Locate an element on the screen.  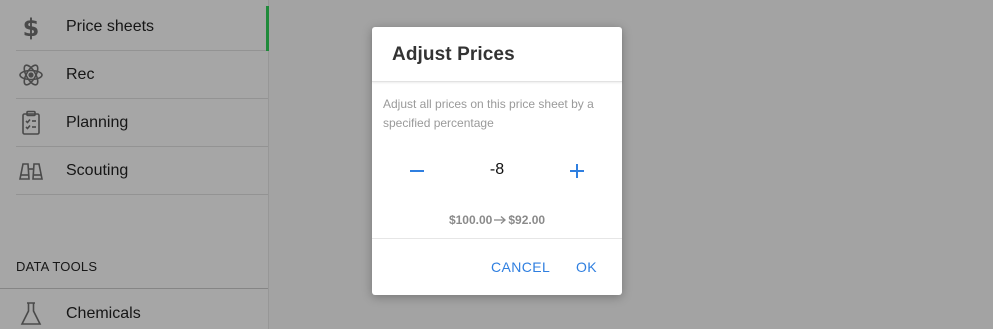
ok-button: OK is located at coordinates (586, 267).